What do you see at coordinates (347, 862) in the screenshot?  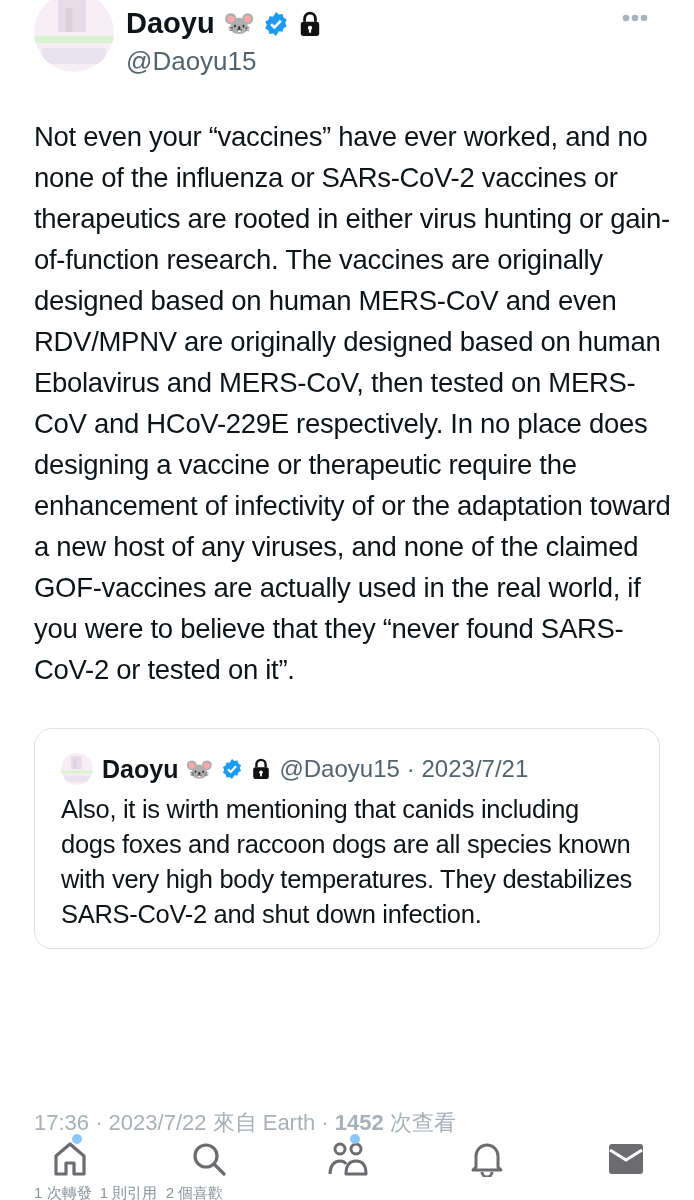 I see `quote-text: Also, it is wirth mentioning that canids including dogs foxes and raccoon dogs are all species known with very high body temperatures. They destabilizes SARS-CoV-2 and shut down infection.` at bounding box center [347, 862].